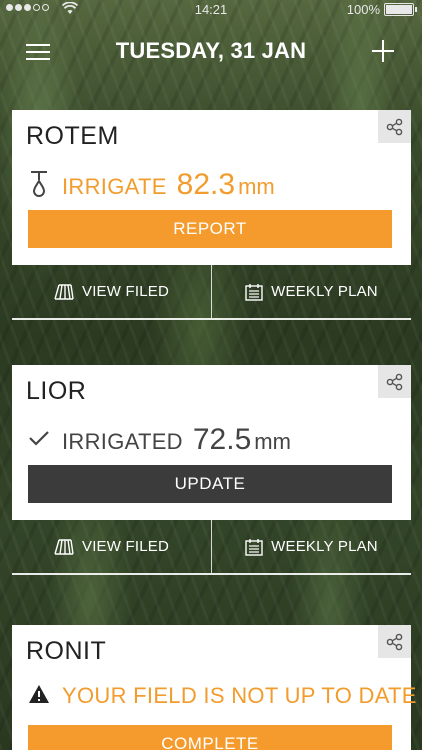  I want to click on status-label: IRRIGATE, so click(114, 186).